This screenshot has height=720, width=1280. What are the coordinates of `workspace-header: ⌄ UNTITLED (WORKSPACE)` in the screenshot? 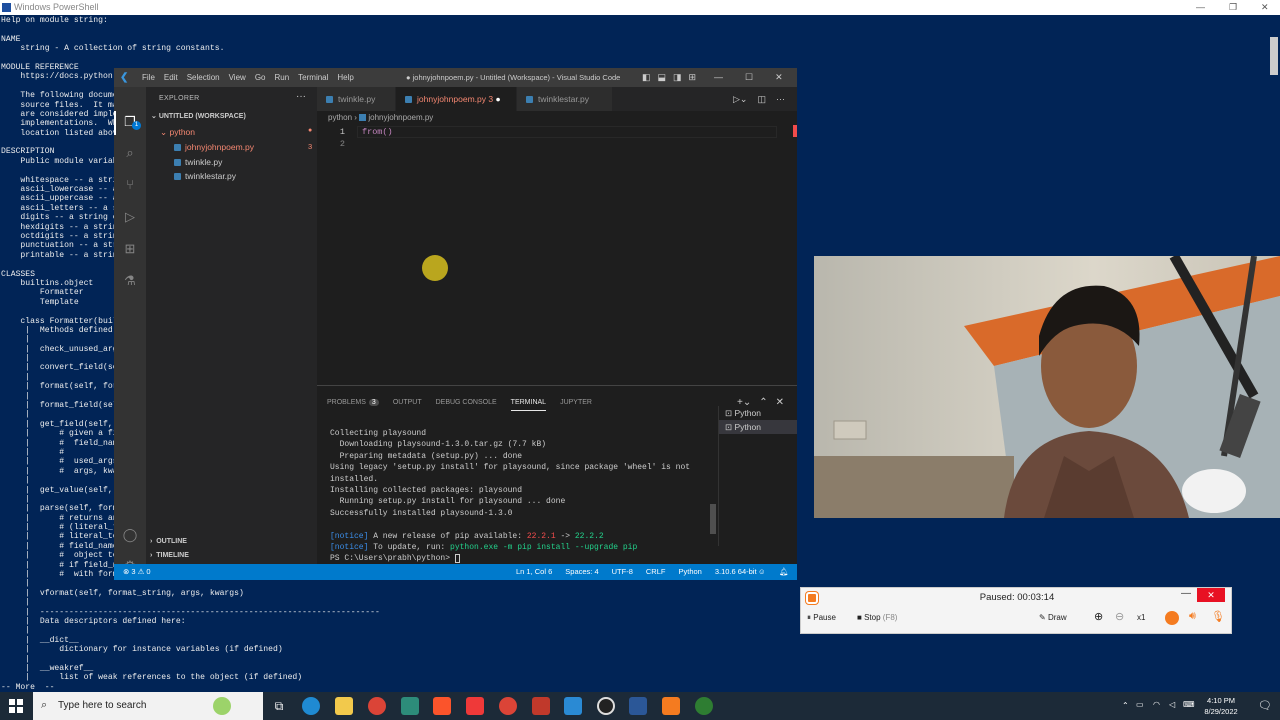 It's located at (198, 116).